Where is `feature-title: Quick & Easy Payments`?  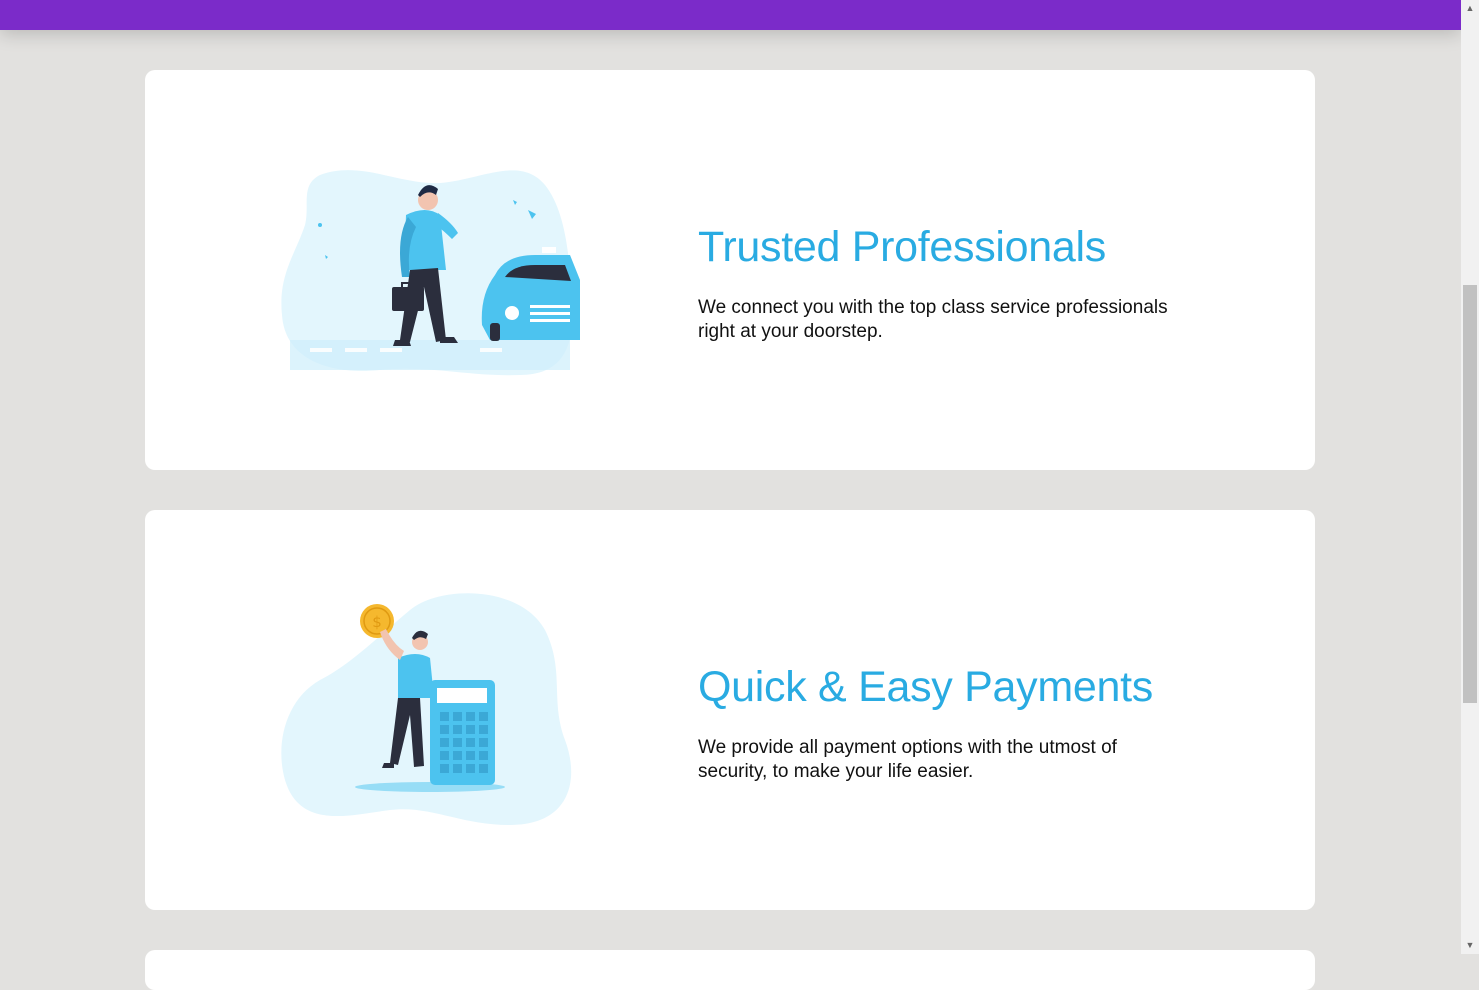 feature-title: Quick & Easy Payments is located at coordinates (925, 687).